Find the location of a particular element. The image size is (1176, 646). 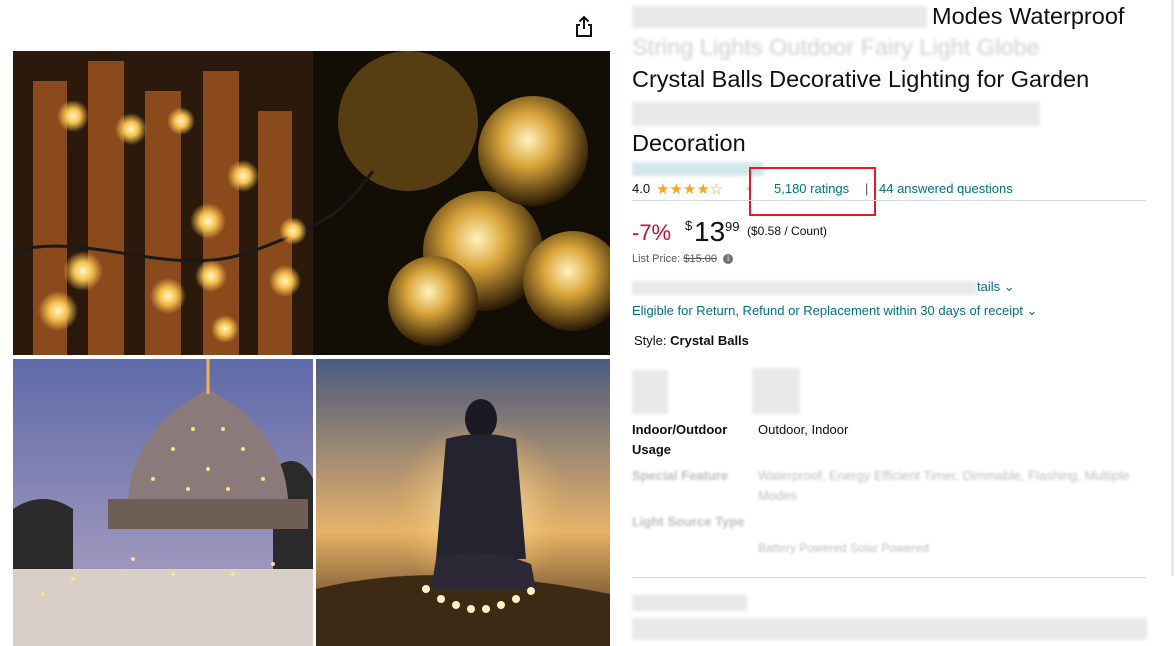

product-image-dome is located at coordinates (163, 502).